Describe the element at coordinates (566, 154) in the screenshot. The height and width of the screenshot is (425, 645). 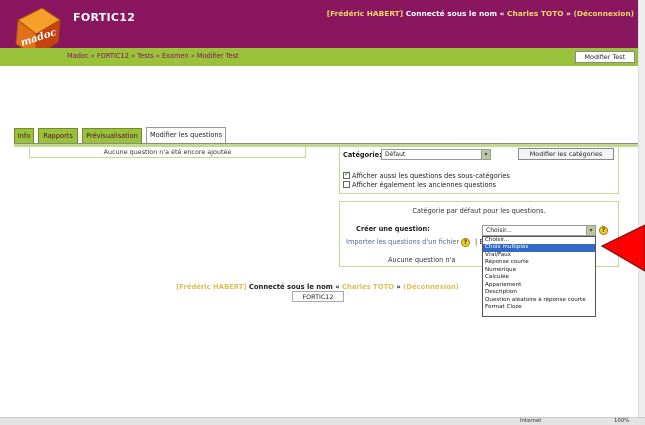
I see `edit-categories-button: Modifier les catégories` at that location.